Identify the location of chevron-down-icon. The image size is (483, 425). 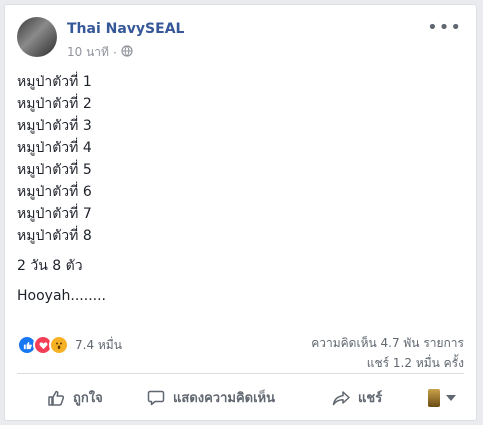
(451, 398).